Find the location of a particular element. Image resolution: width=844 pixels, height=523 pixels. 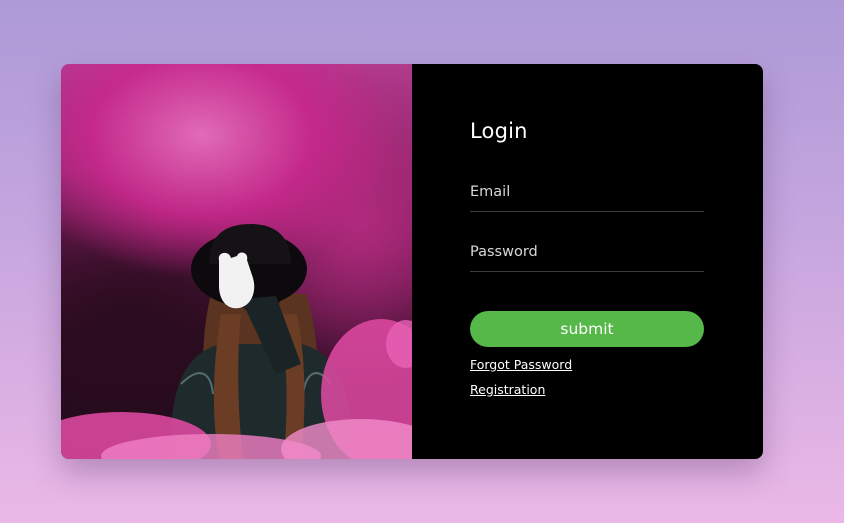

forgot-password-link: Forgot Password is located at coordinates (521, 364).